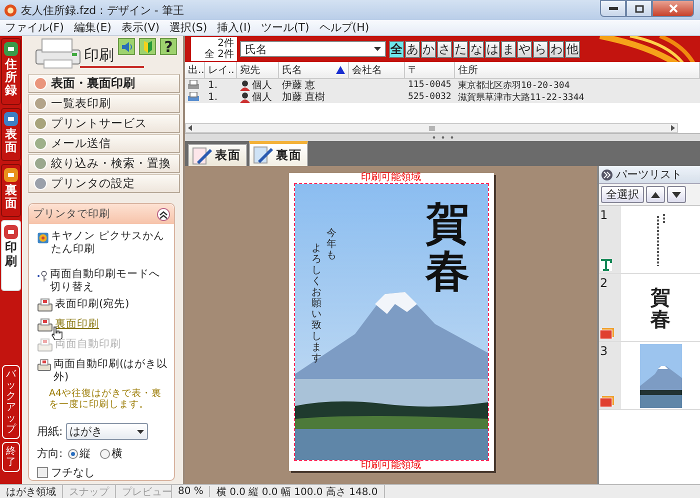 This screenshot has height=498, width=700. I want to click on kana-filter-button: ま, so click(508, 49).